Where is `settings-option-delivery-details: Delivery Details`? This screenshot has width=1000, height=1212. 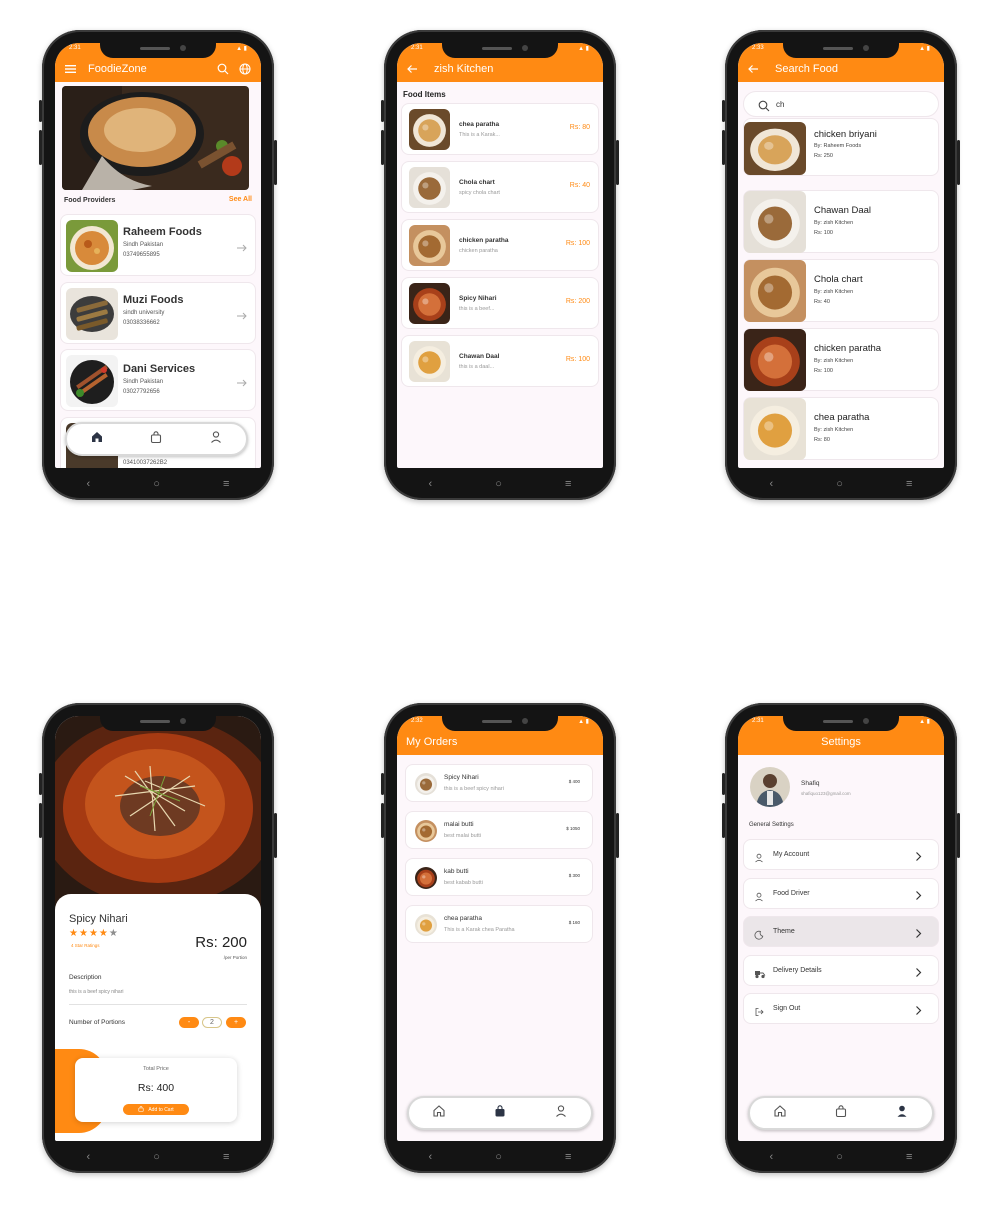
settings-option-delivery-details: Delivery Details is located at coordinates (841, 970).